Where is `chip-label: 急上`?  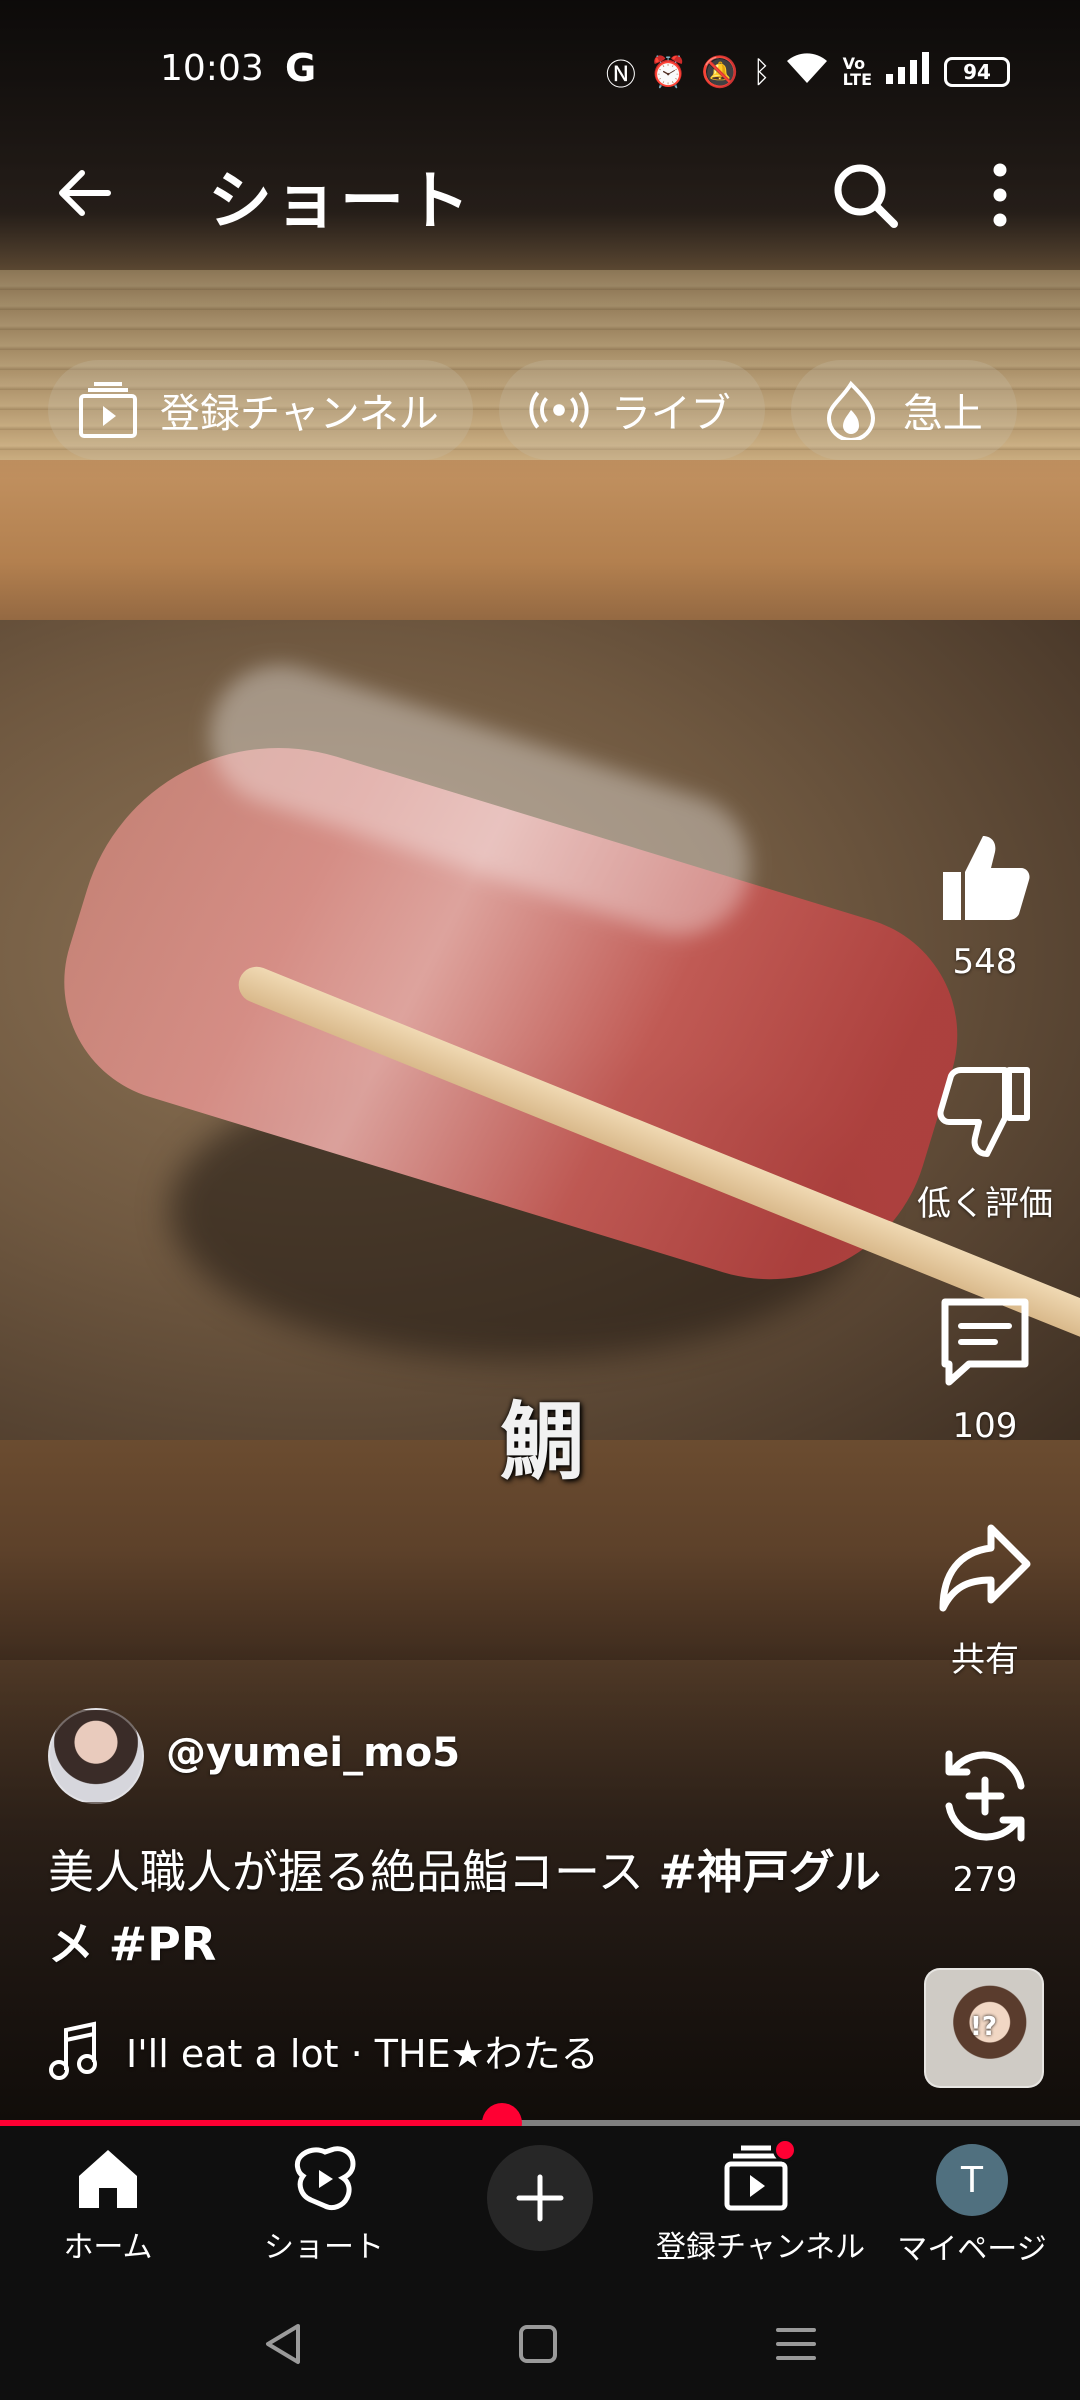
chip-label: 急上 is located at coordinates (942, 414).